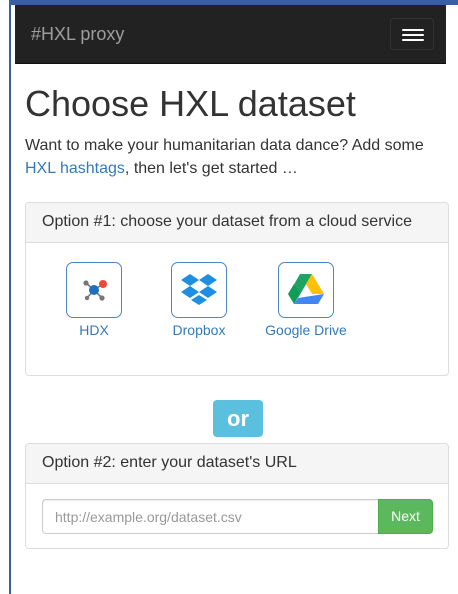 The image size is (458, 594). Describe the element at coordinates (238, 418) in the screenshot. I see `or-divider-badge: or` at that location.